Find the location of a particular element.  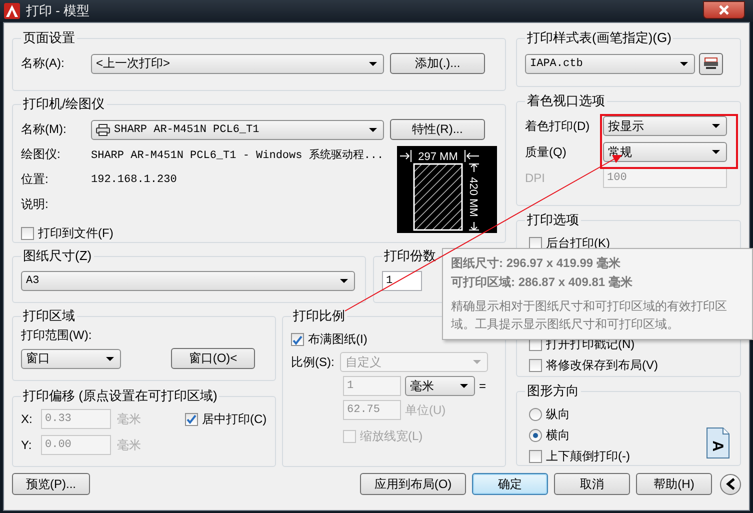

dropdown: SHARP AR-M451N PCL6_T1 is located at coordinates (237, 130).